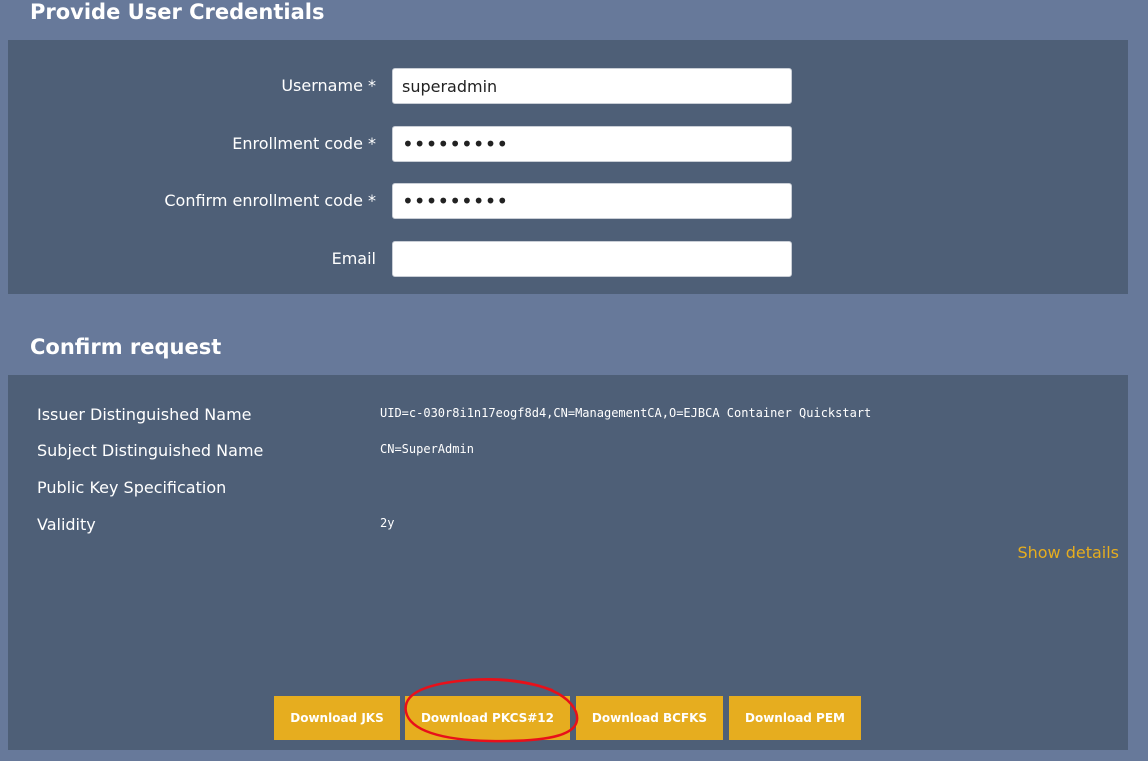 This screenshot has height=761, width=1148. I want to click on confirm-enrollment-code-row: Confirm enrollment code *, so click(568, 201).